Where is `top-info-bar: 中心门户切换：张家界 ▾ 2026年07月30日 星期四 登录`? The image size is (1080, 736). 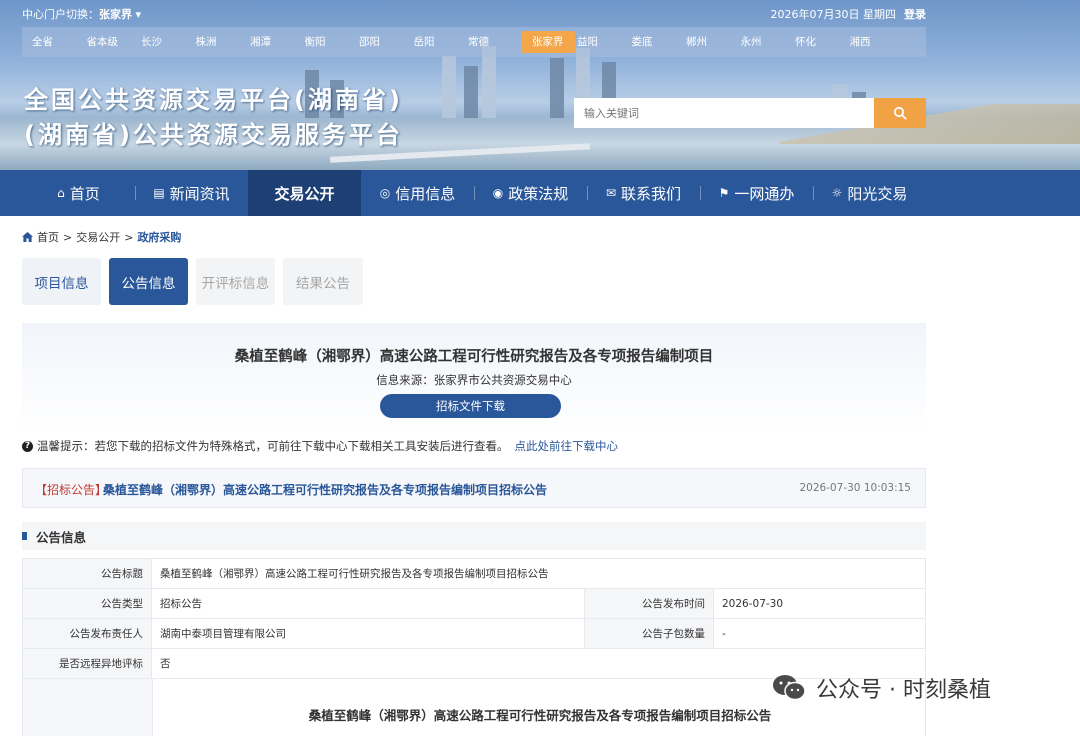
top-info-bar: 中心门户切换：张家界 ▾ 2026年07月30日 星期四 登录 is located at coordinates (474, 14).